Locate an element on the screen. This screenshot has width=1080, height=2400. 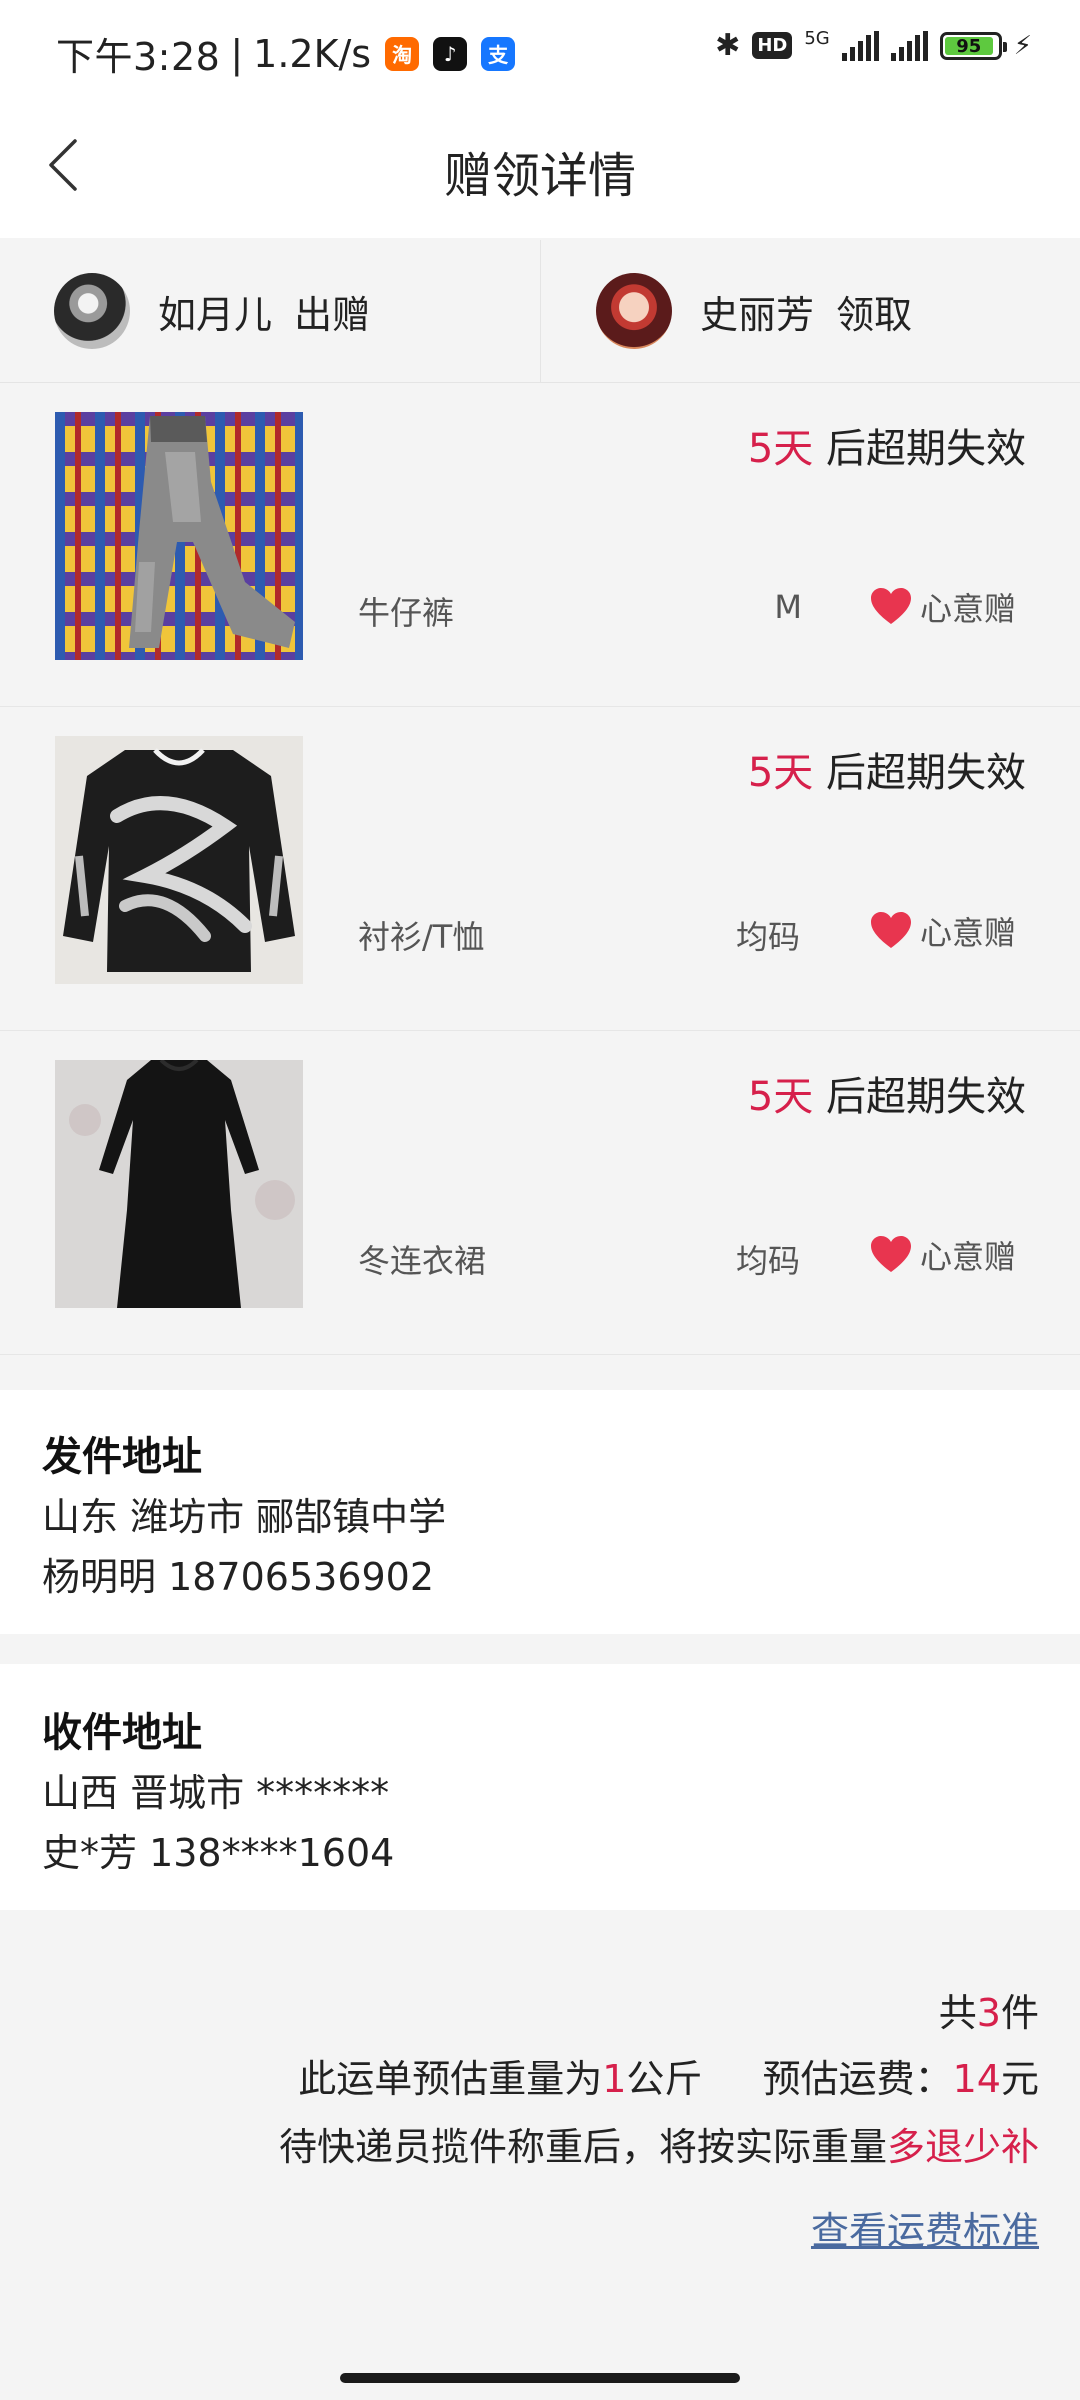
giver-avatar is located at coordinates (92, 311).